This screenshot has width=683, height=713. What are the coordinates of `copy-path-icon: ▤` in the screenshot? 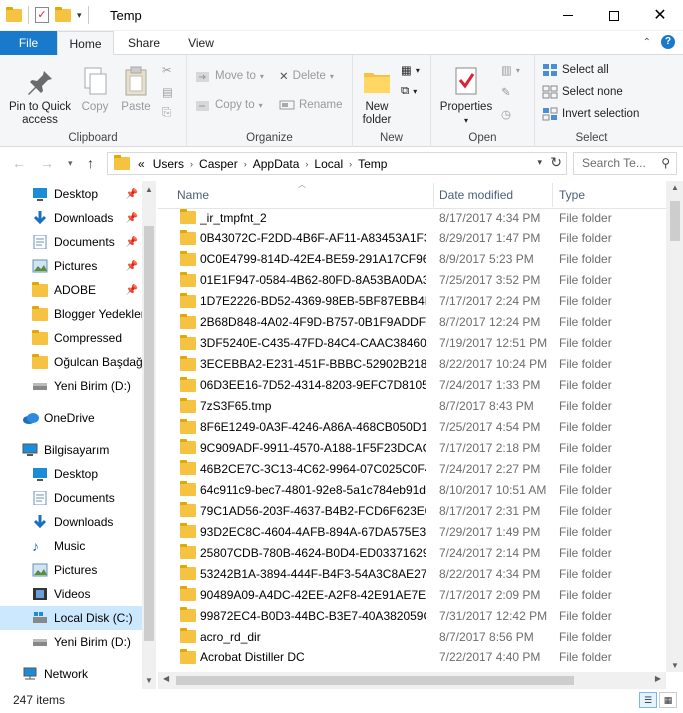 It's located at (167, 92).